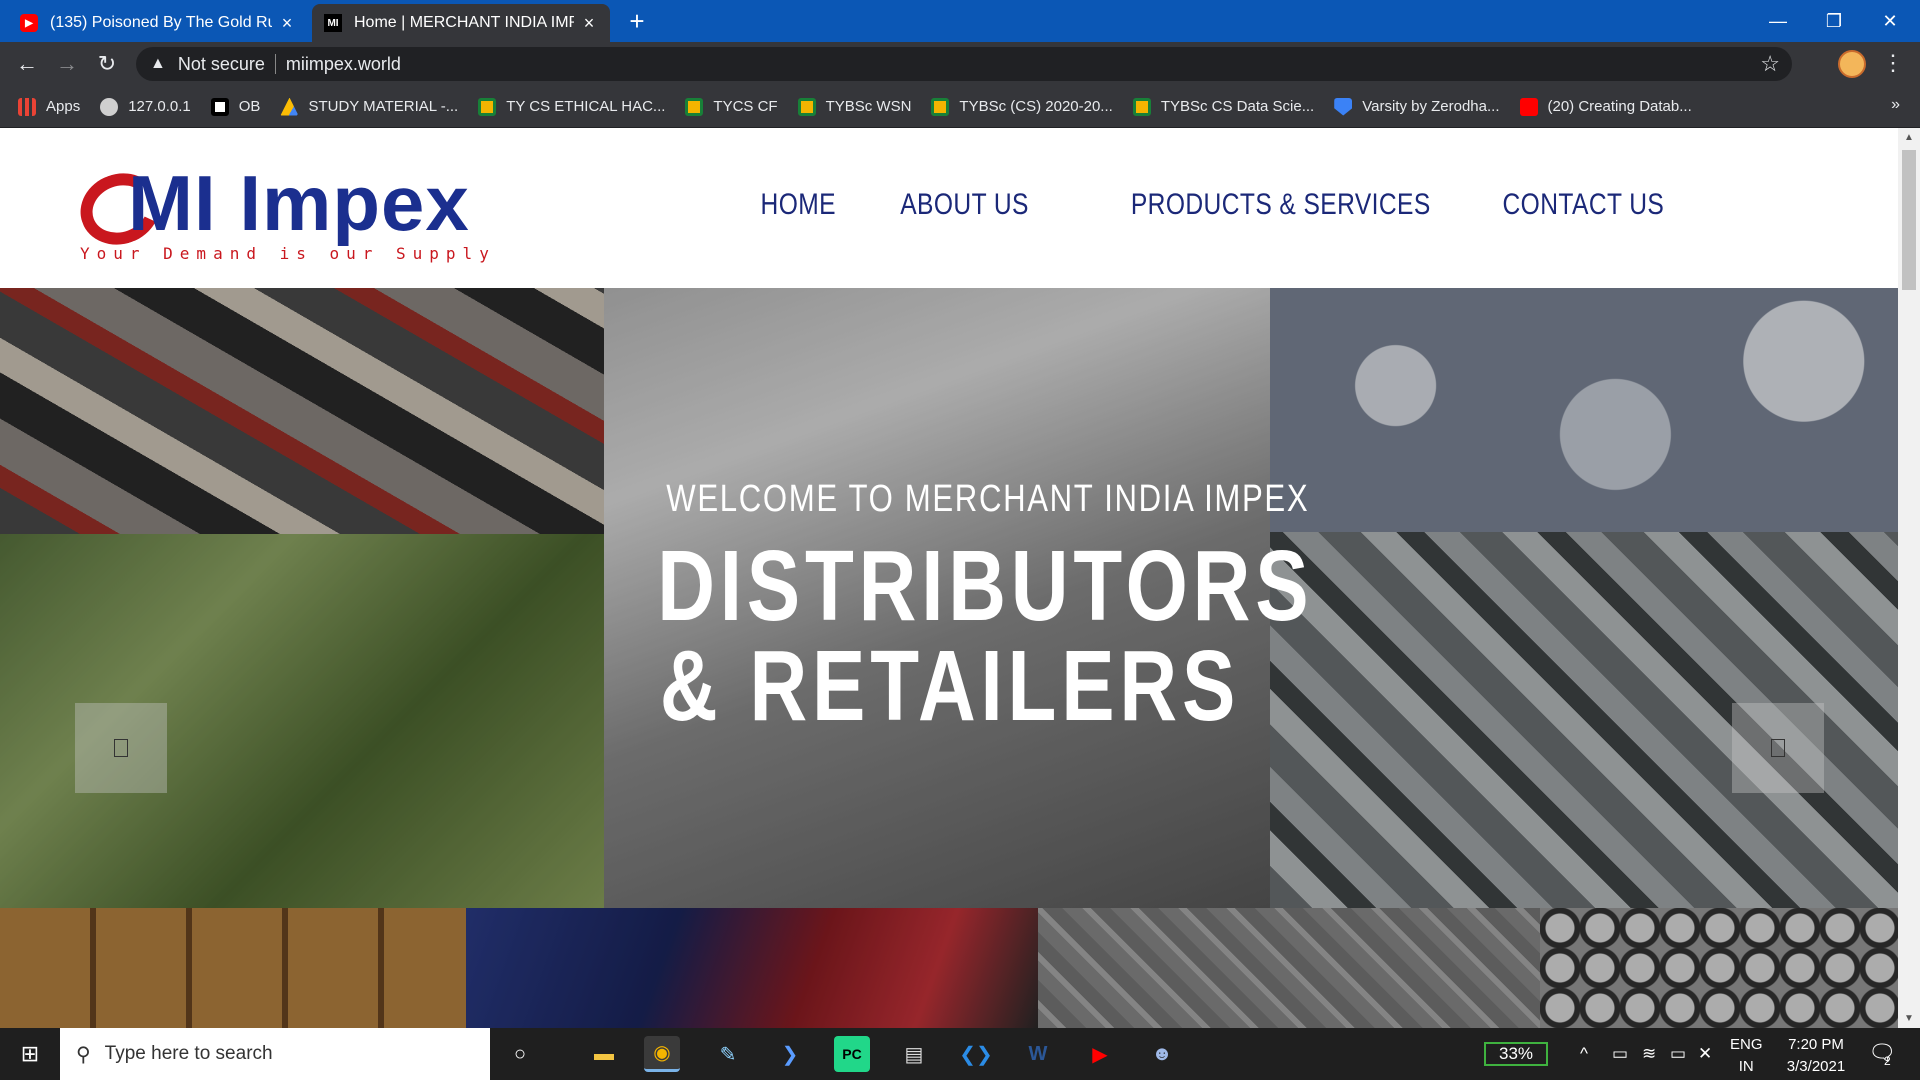  I want to click on volume-muted-icon: ✕, so click(1705, 1054).